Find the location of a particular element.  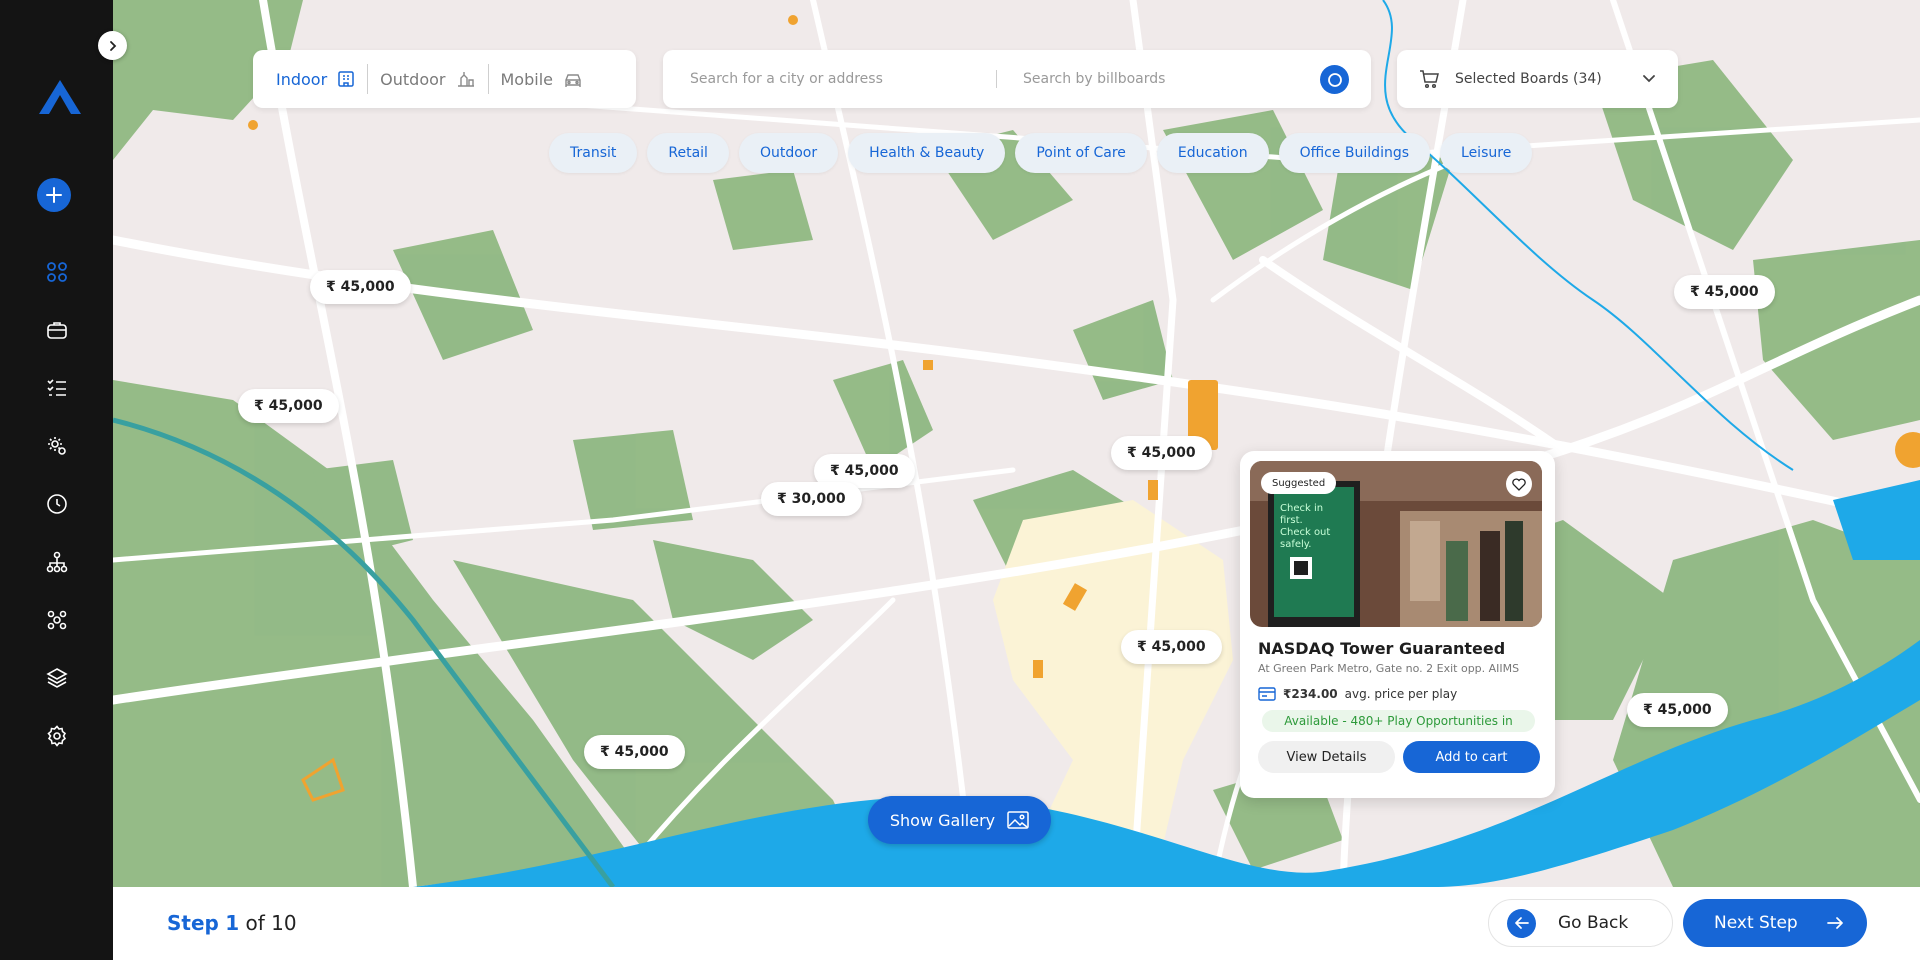

clock-icon is located at coordinates (57, 504).